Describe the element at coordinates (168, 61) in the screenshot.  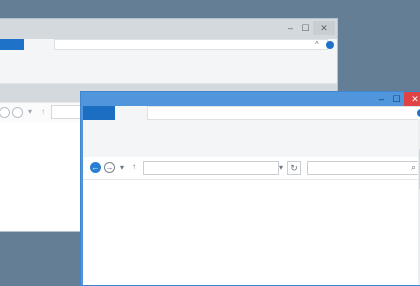
I see `back-ribbon: ^` at that location.